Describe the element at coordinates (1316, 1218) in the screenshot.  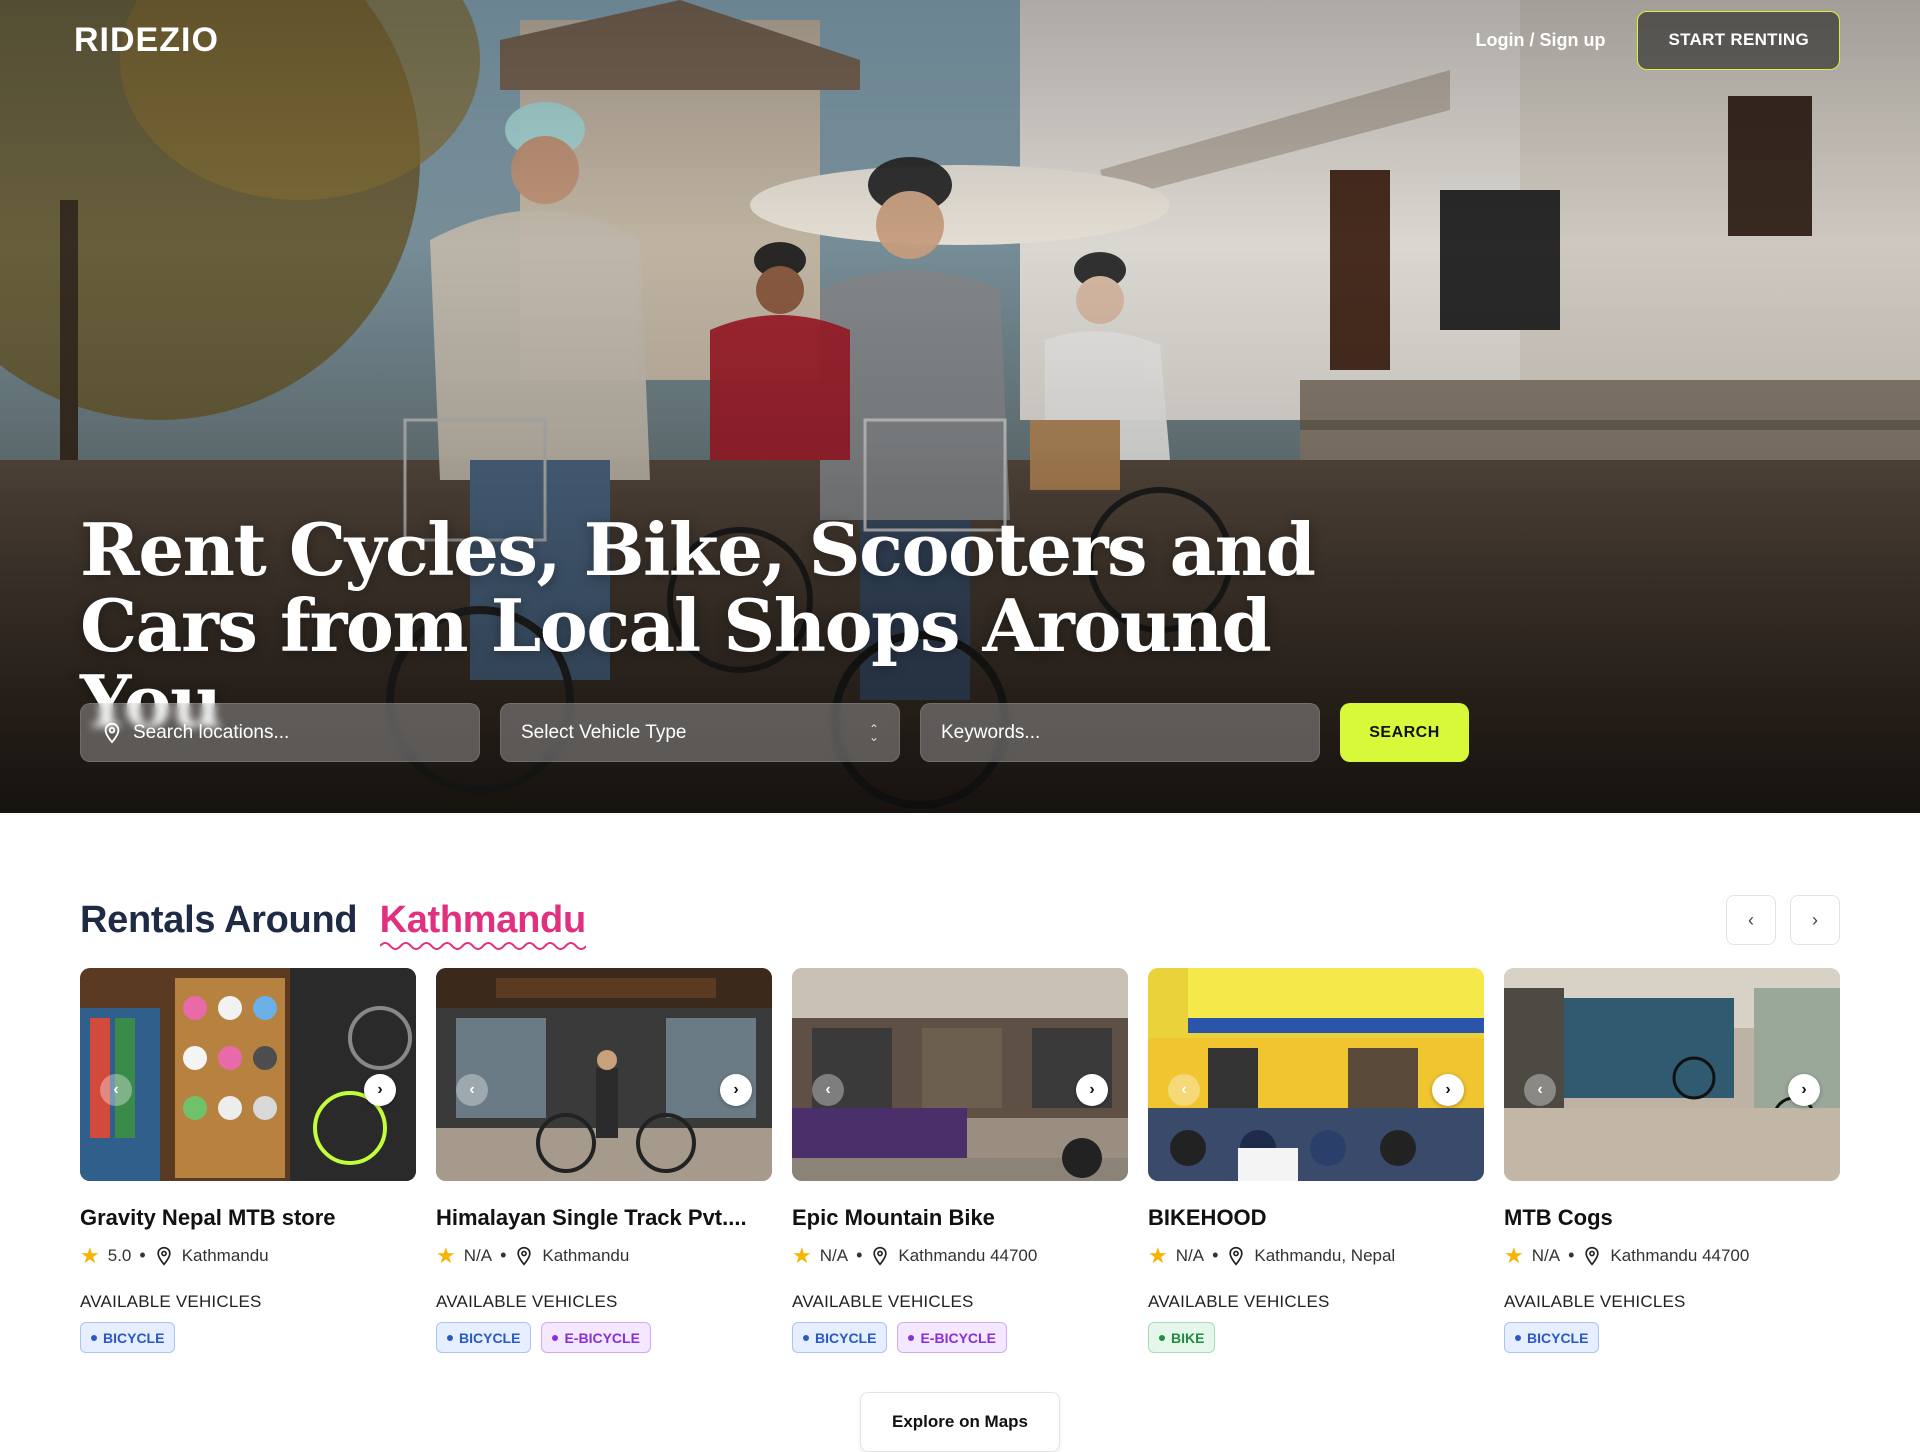
I see `shop-name: BIKEHOOD` at that location.